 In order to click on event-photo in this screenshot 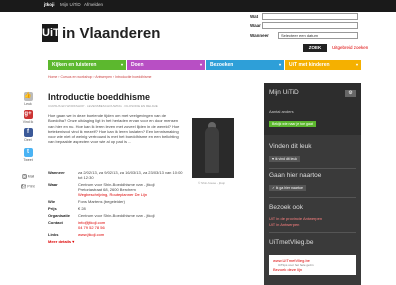, I will do `click(213, 148)`.